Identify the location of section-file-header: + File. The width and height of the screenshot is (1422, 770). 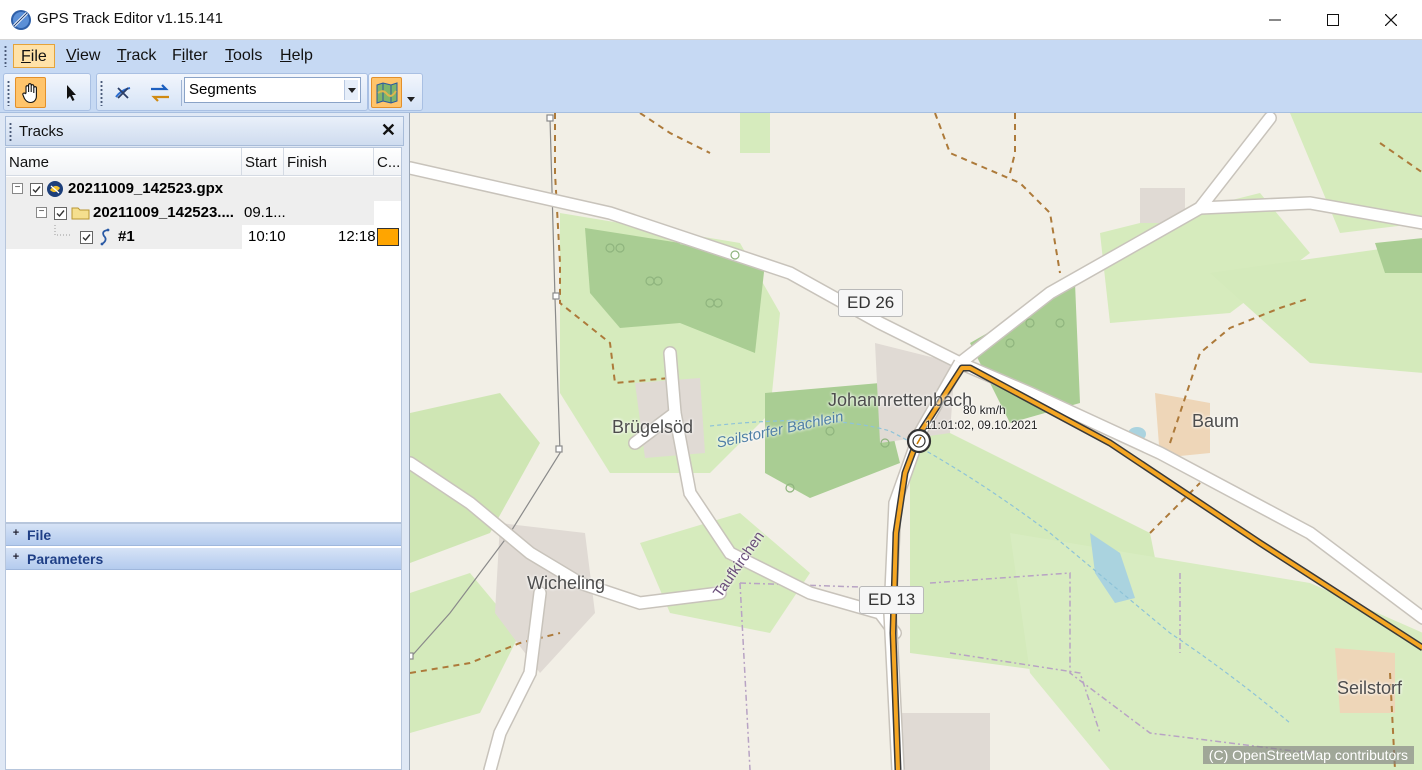
(203, 535).